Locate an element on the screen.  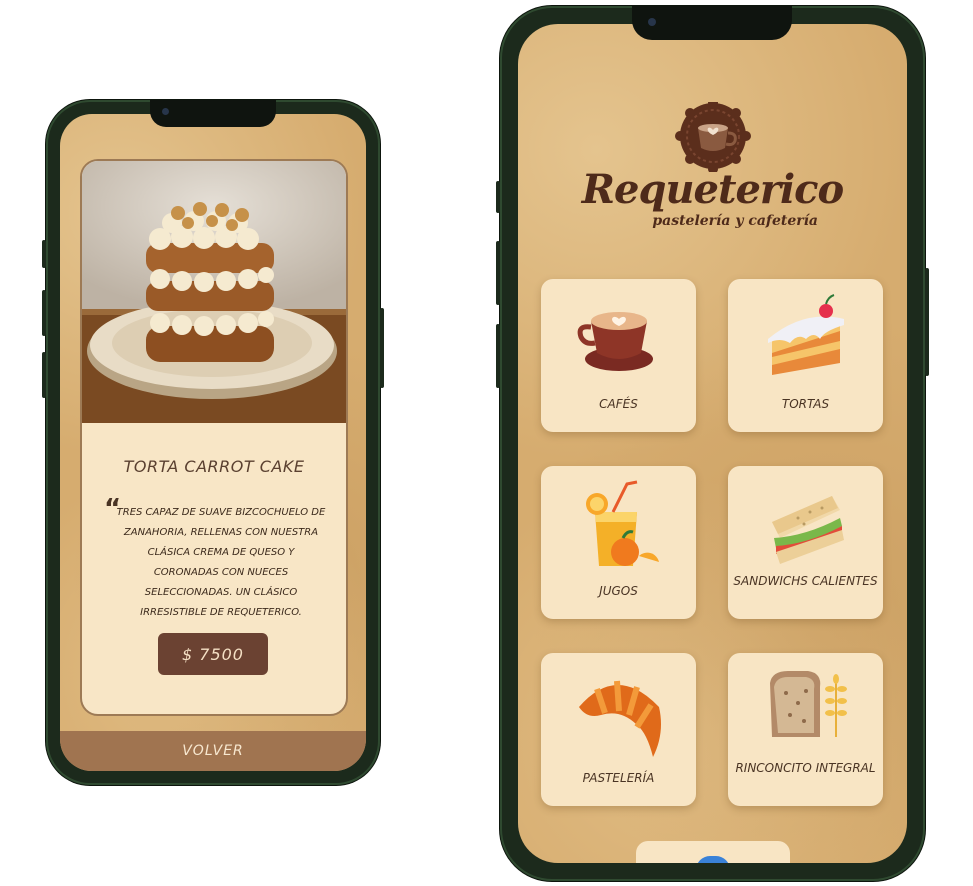
category-label: JUGOS is located at coordinates (618, 591).